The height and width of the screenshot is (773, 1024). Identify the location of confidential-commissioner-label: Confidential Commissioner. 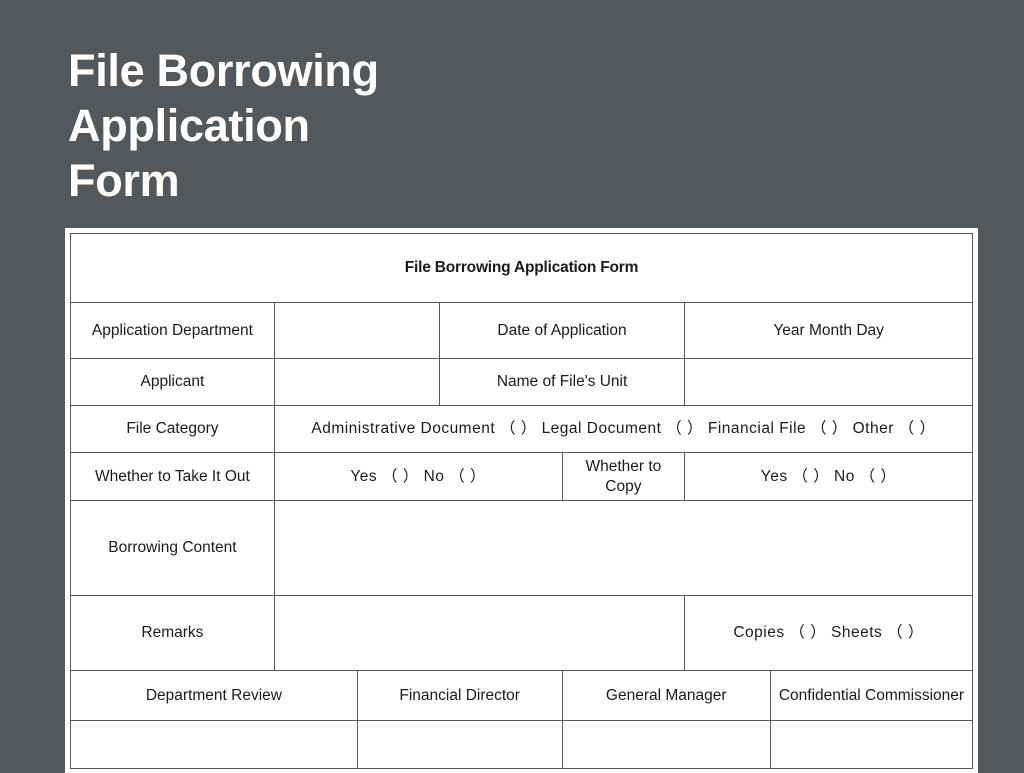
(871, 695).